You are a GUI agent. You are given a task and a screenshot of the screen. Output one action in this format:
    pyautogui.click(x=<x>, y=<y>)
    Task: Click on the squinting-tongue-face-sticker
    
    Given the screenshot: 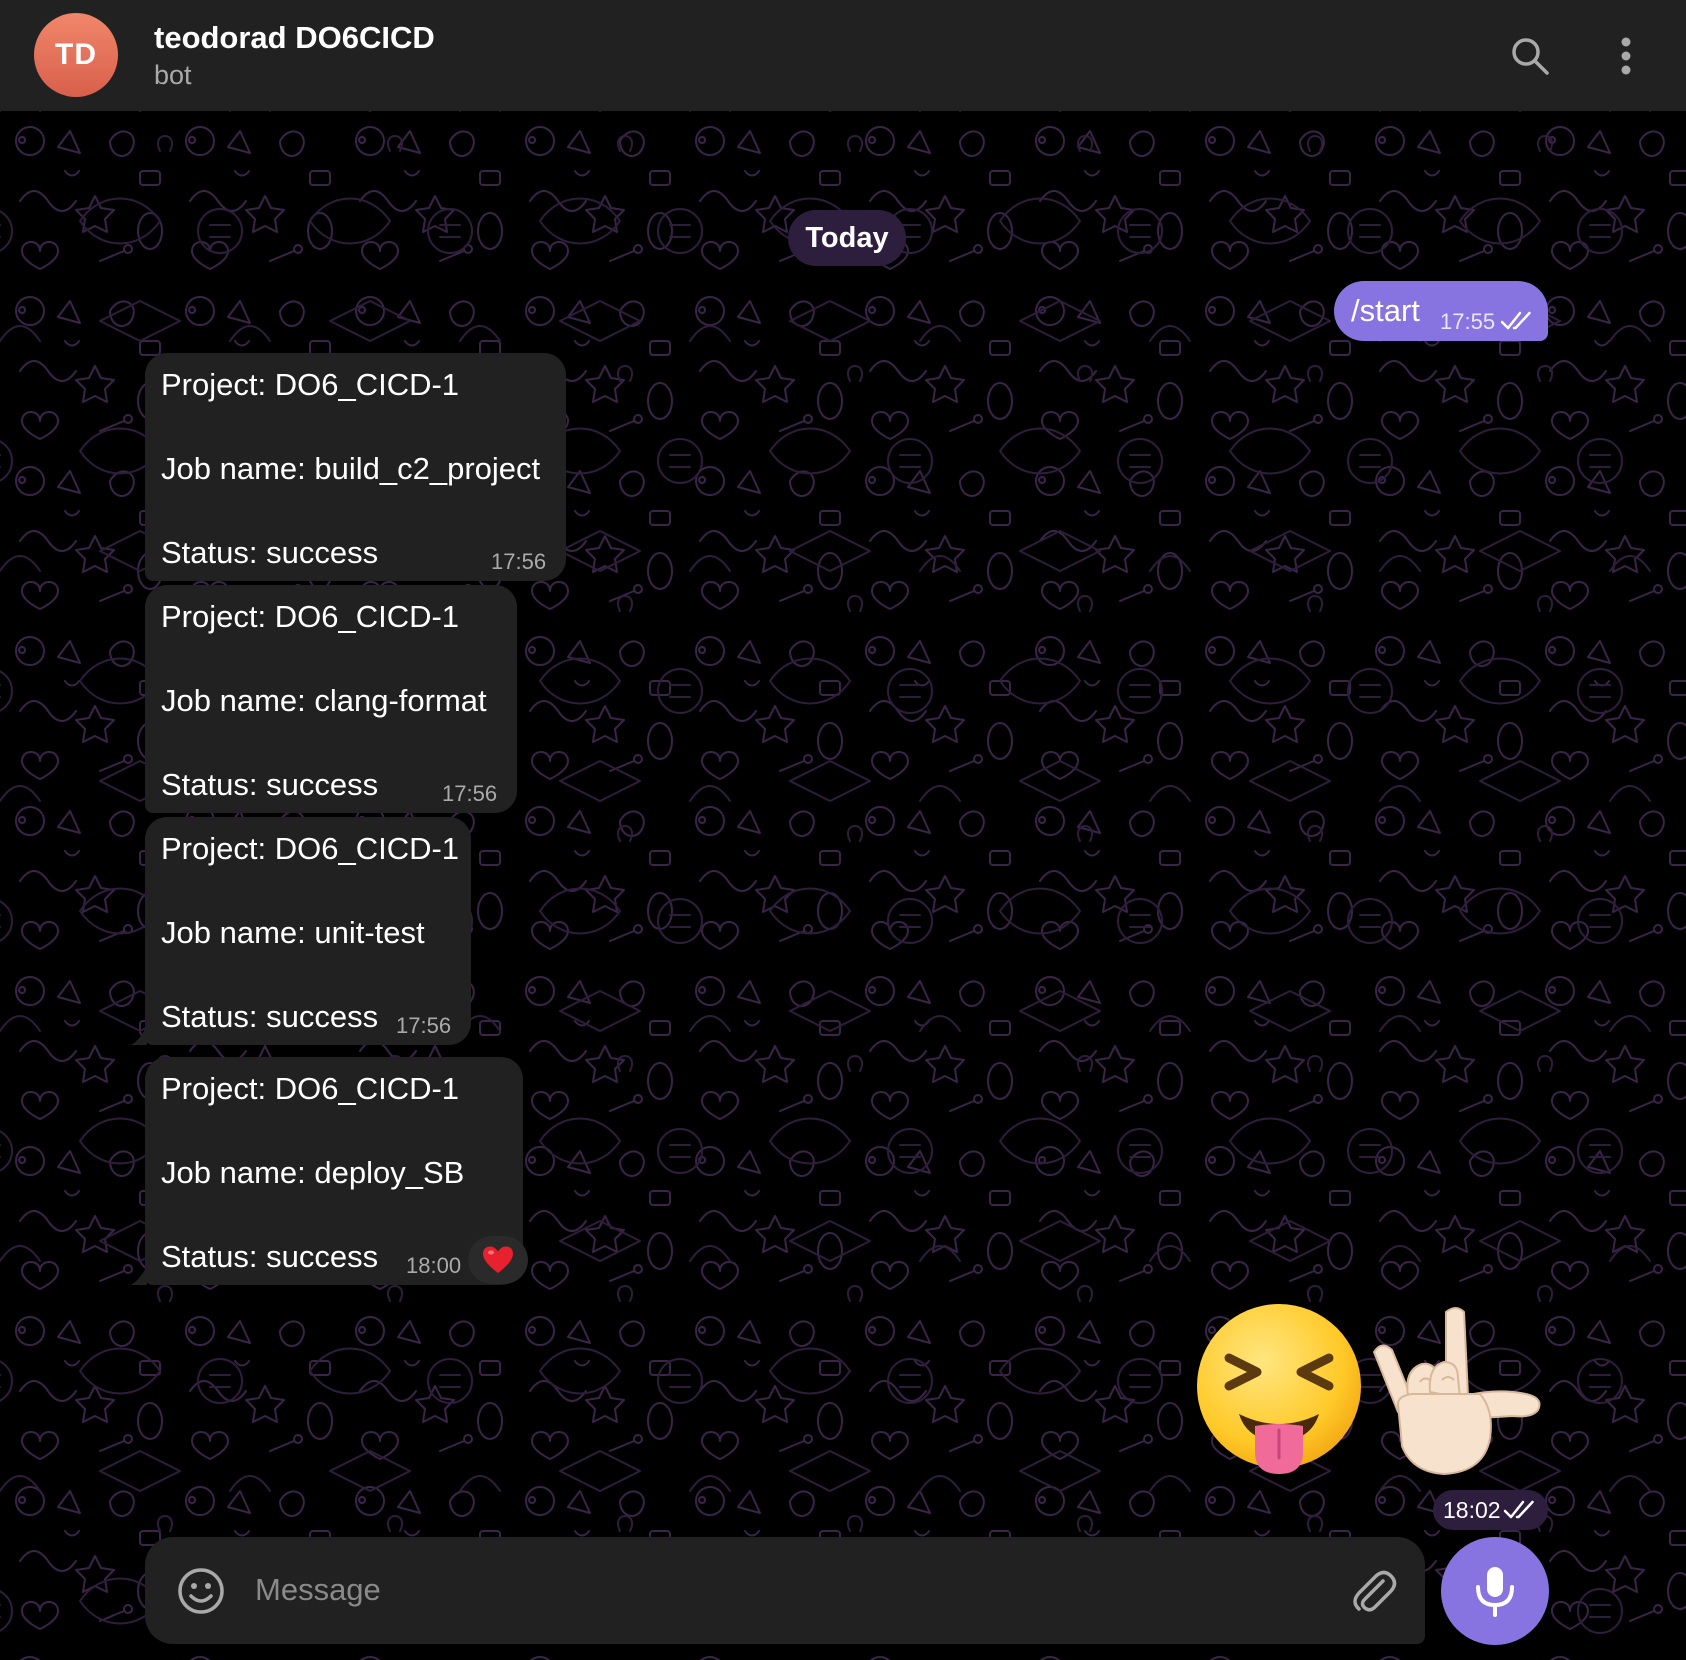 What is the action you would take?
    pyautogui.click(x=1279, y=1392)
    